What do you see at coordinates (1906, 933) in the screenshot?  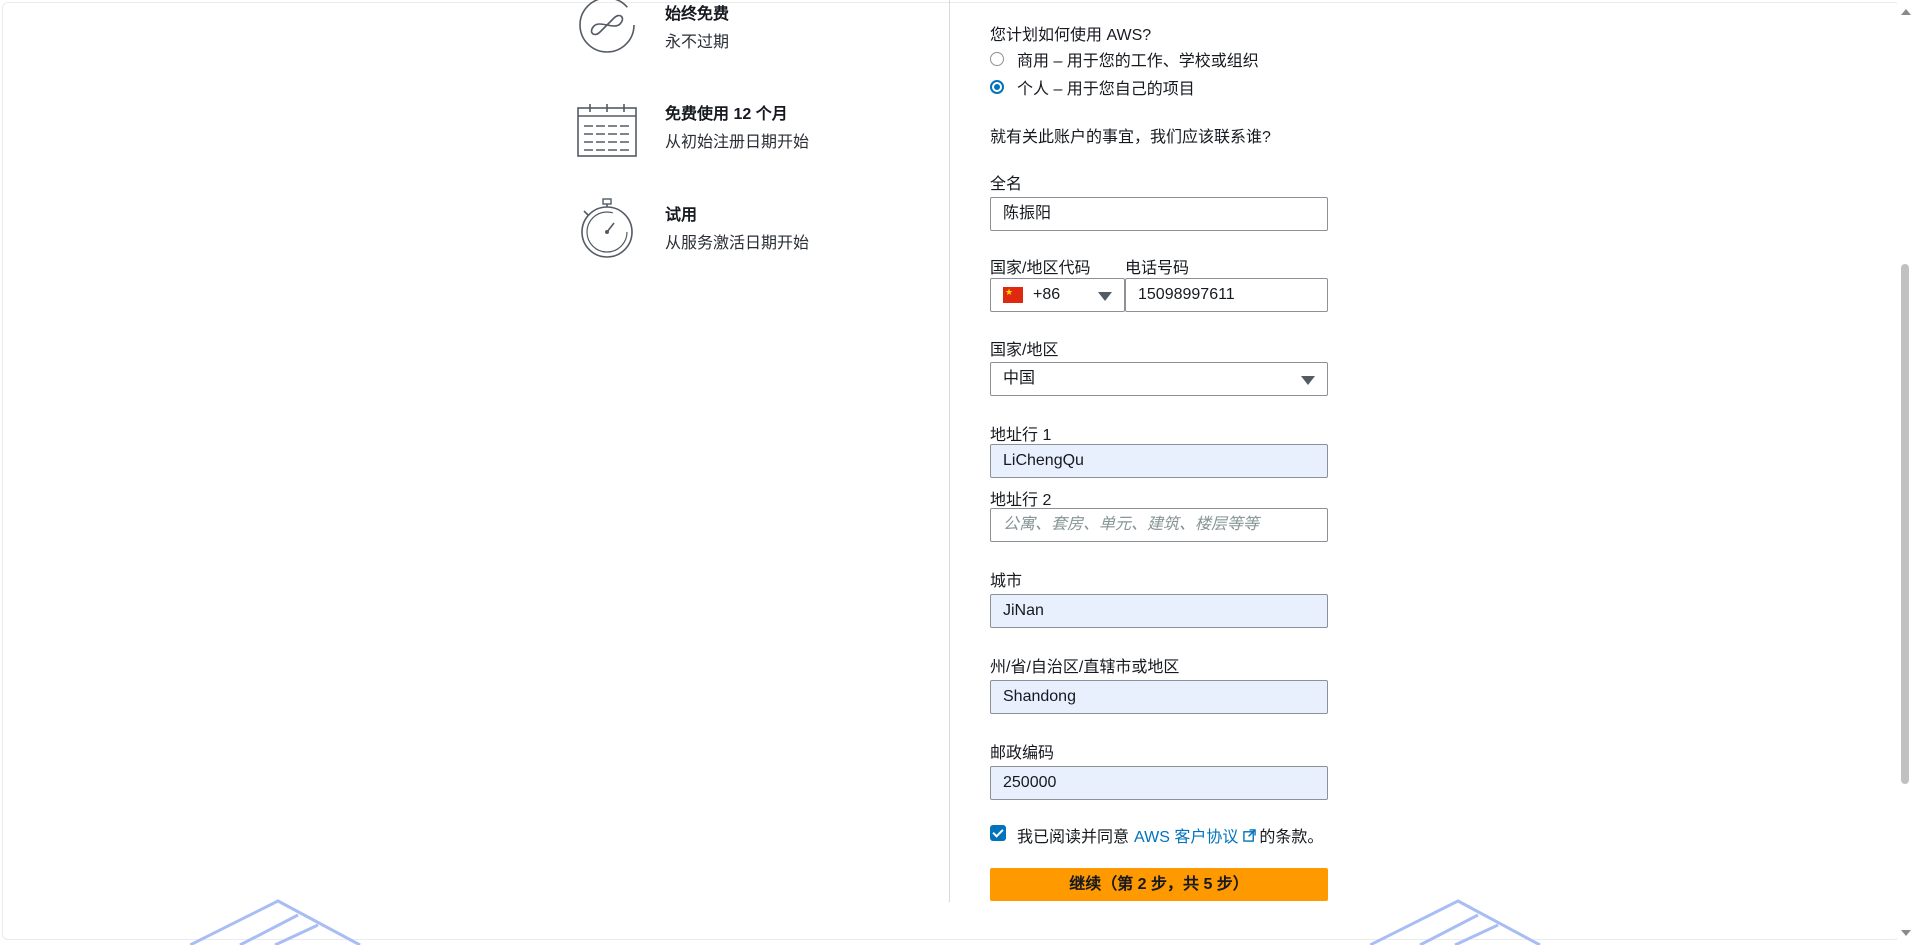 I see `scroll-down-arrow-icon` at bounding box center [1906, 933].